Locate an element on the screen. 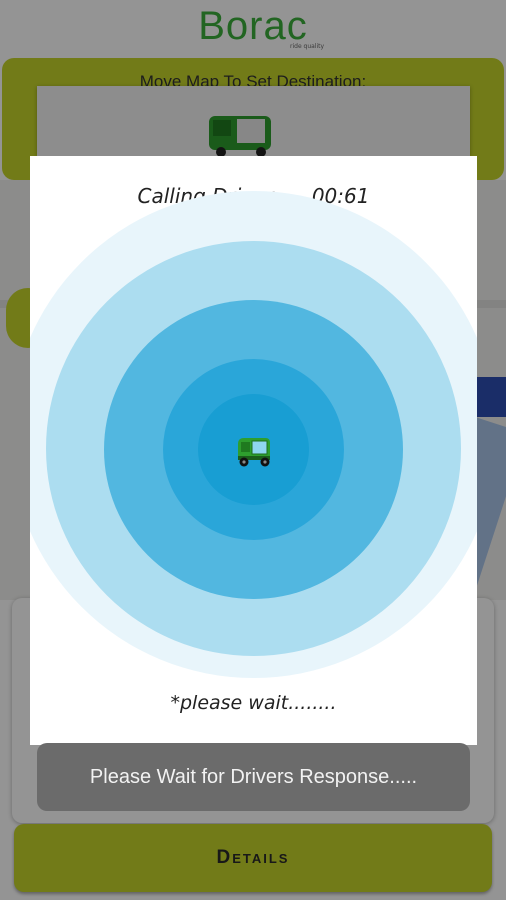 This screenshot has width=506, height=900. auto-rickshaw-icon is located at coordinates (254, 452).